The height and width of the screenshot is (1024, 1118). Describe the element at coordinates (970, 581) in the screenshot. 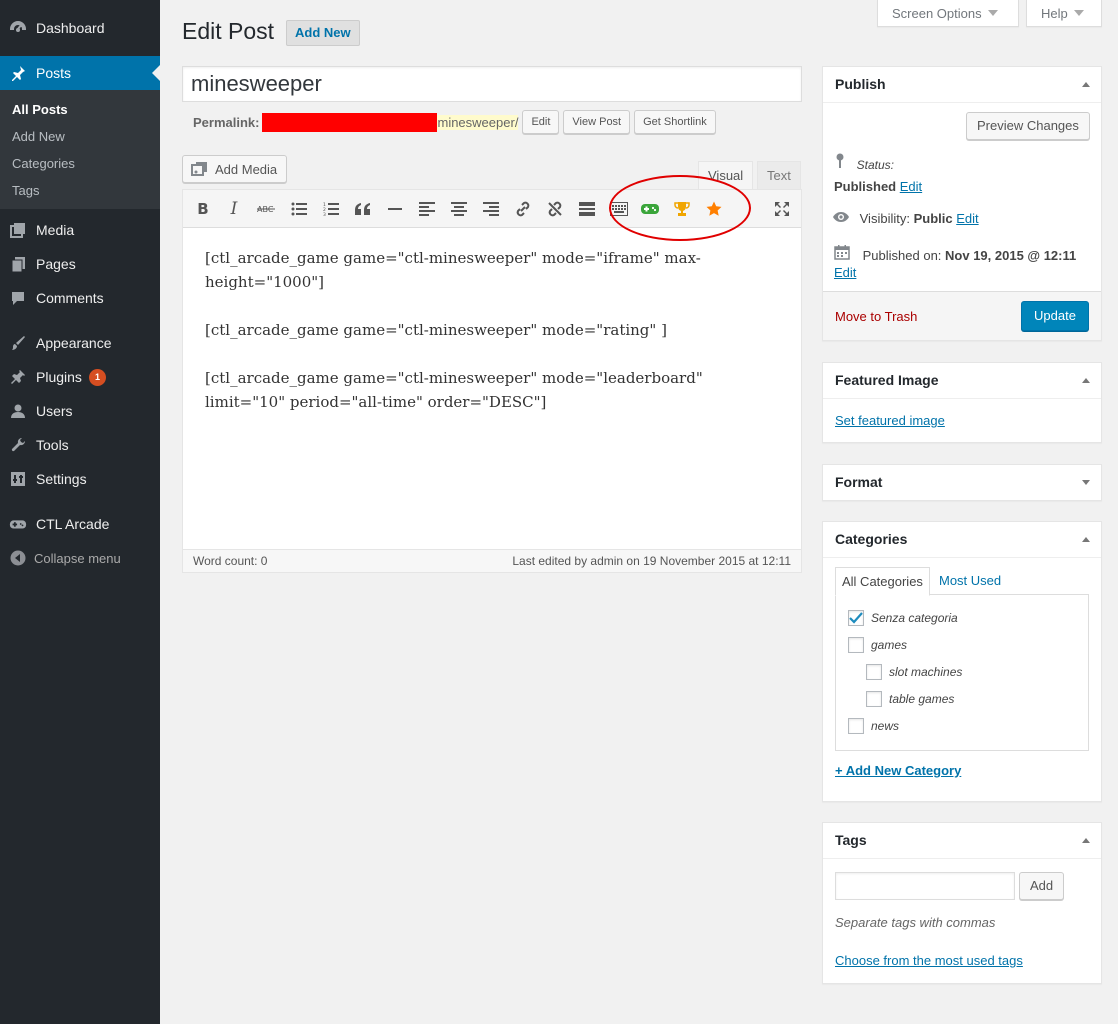

I see `tab-most-used: Most Used` at that location.